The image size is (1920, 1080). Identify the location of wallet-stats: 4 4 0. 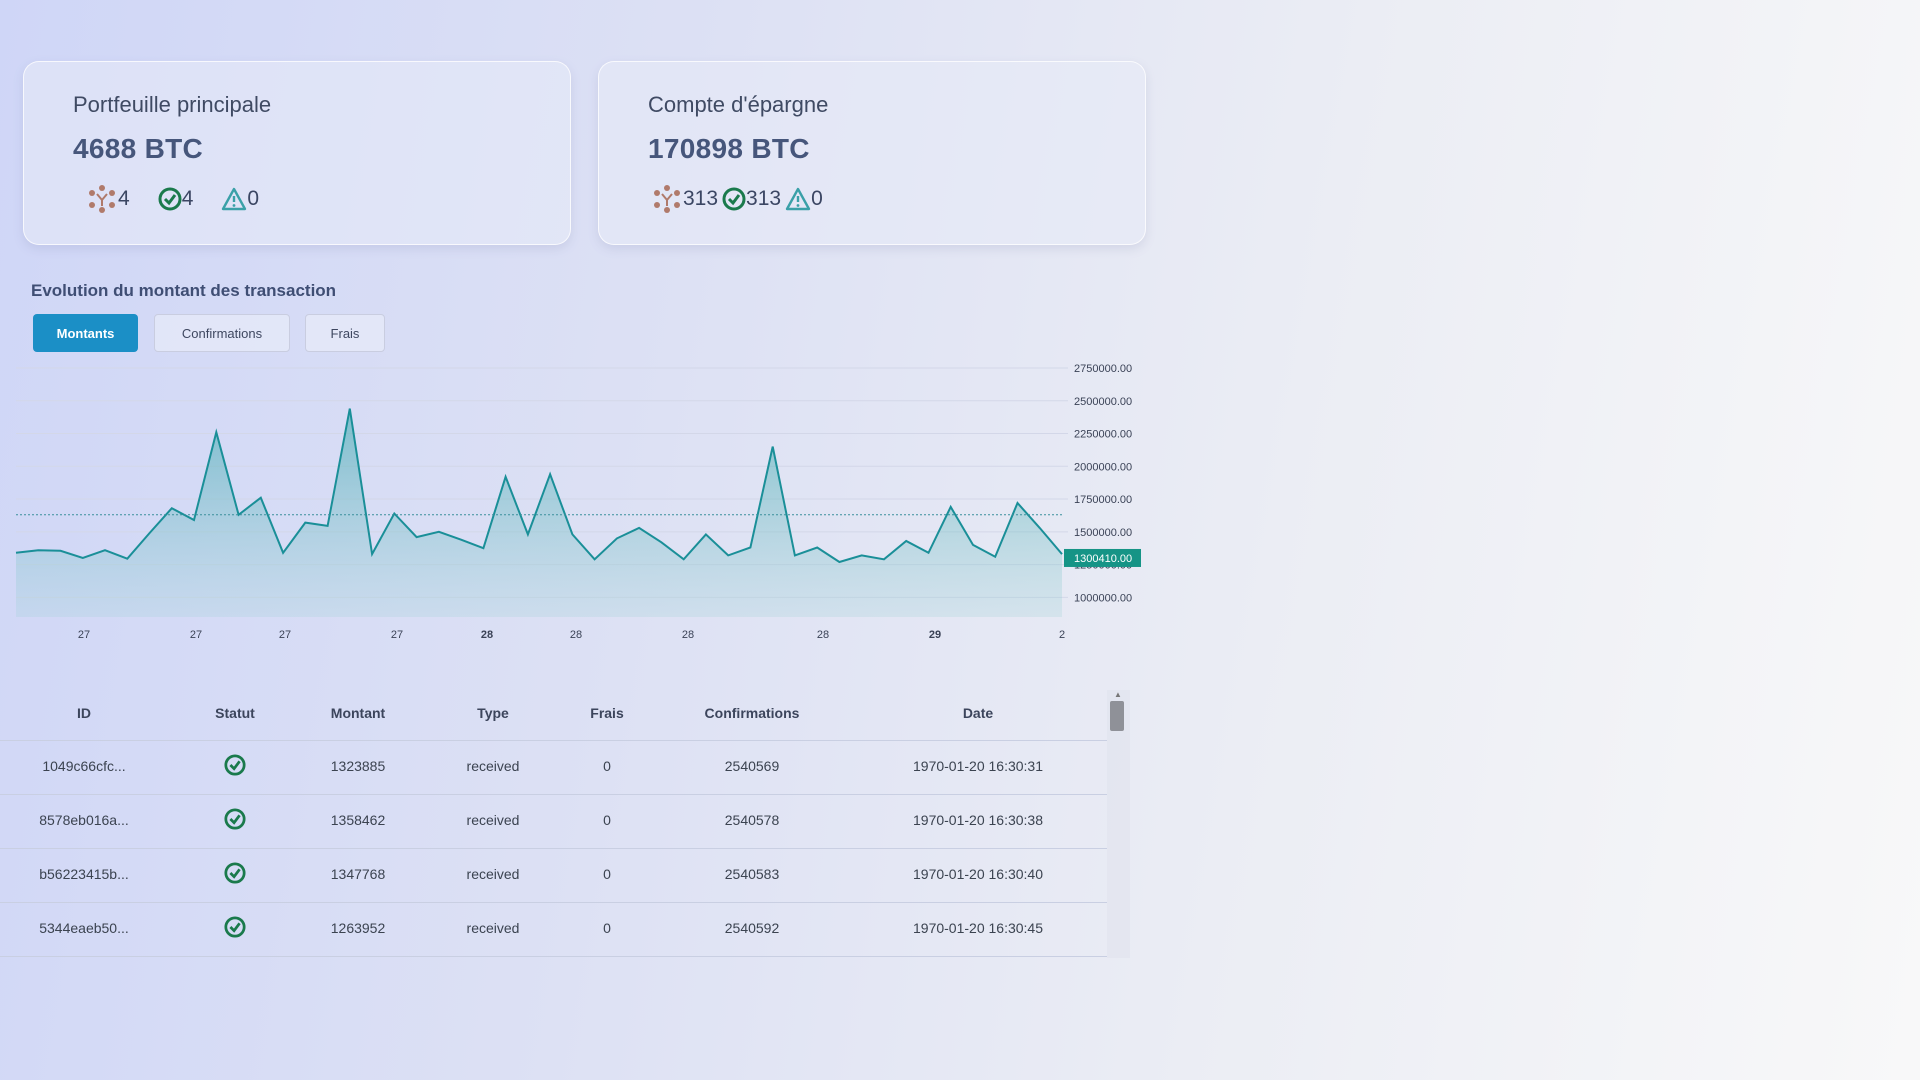
(172, 199).